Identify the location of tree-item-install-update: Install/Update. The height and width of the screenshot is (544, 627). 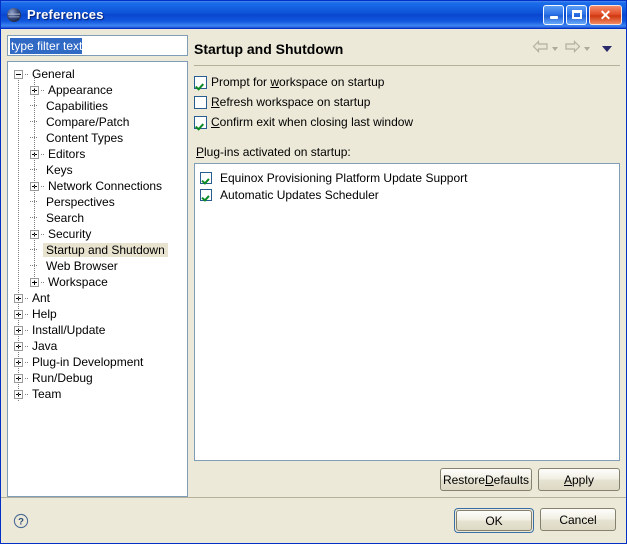
(97, 330).